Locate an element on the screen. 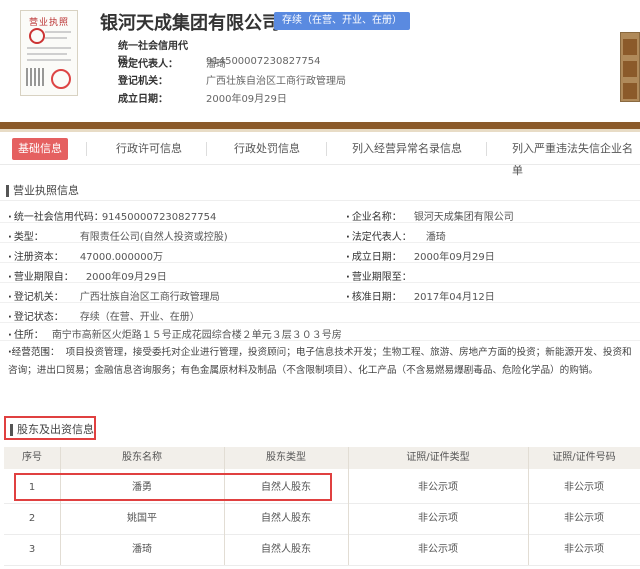  field-founded-date: · 成立日期： 2000年09月29日 is located at coordinates (420, 257).